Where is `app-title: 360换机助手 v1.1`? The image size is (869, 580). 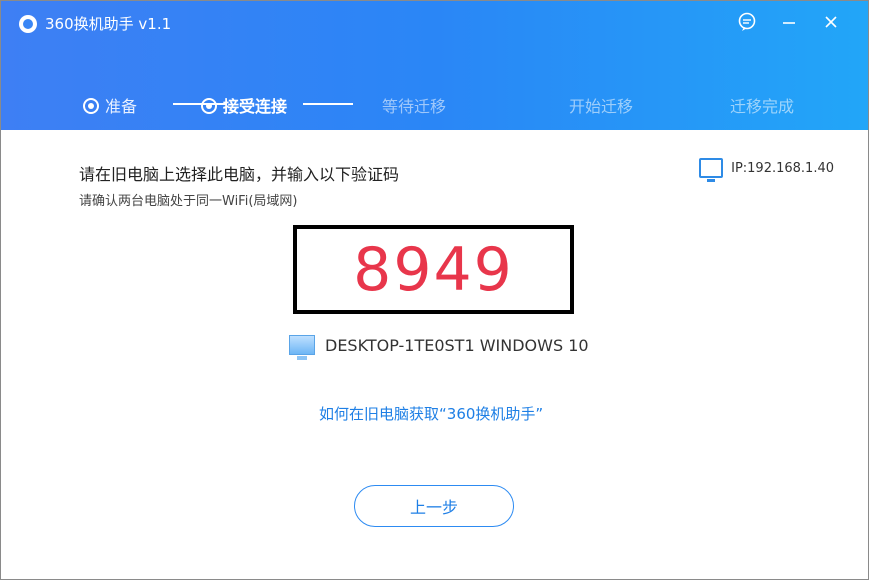 app-title: 360换机助手 v1.1 is located at coordinates (108, 24).